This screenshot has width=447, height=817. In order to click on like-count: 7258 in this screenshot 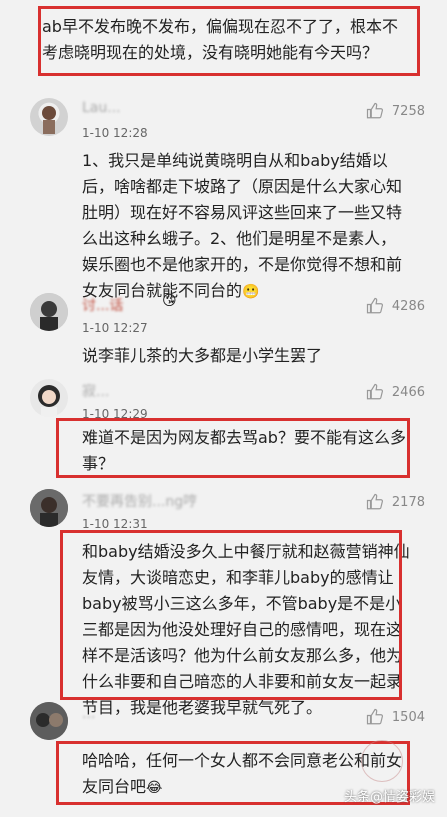, I will do `click(408, 111)`.